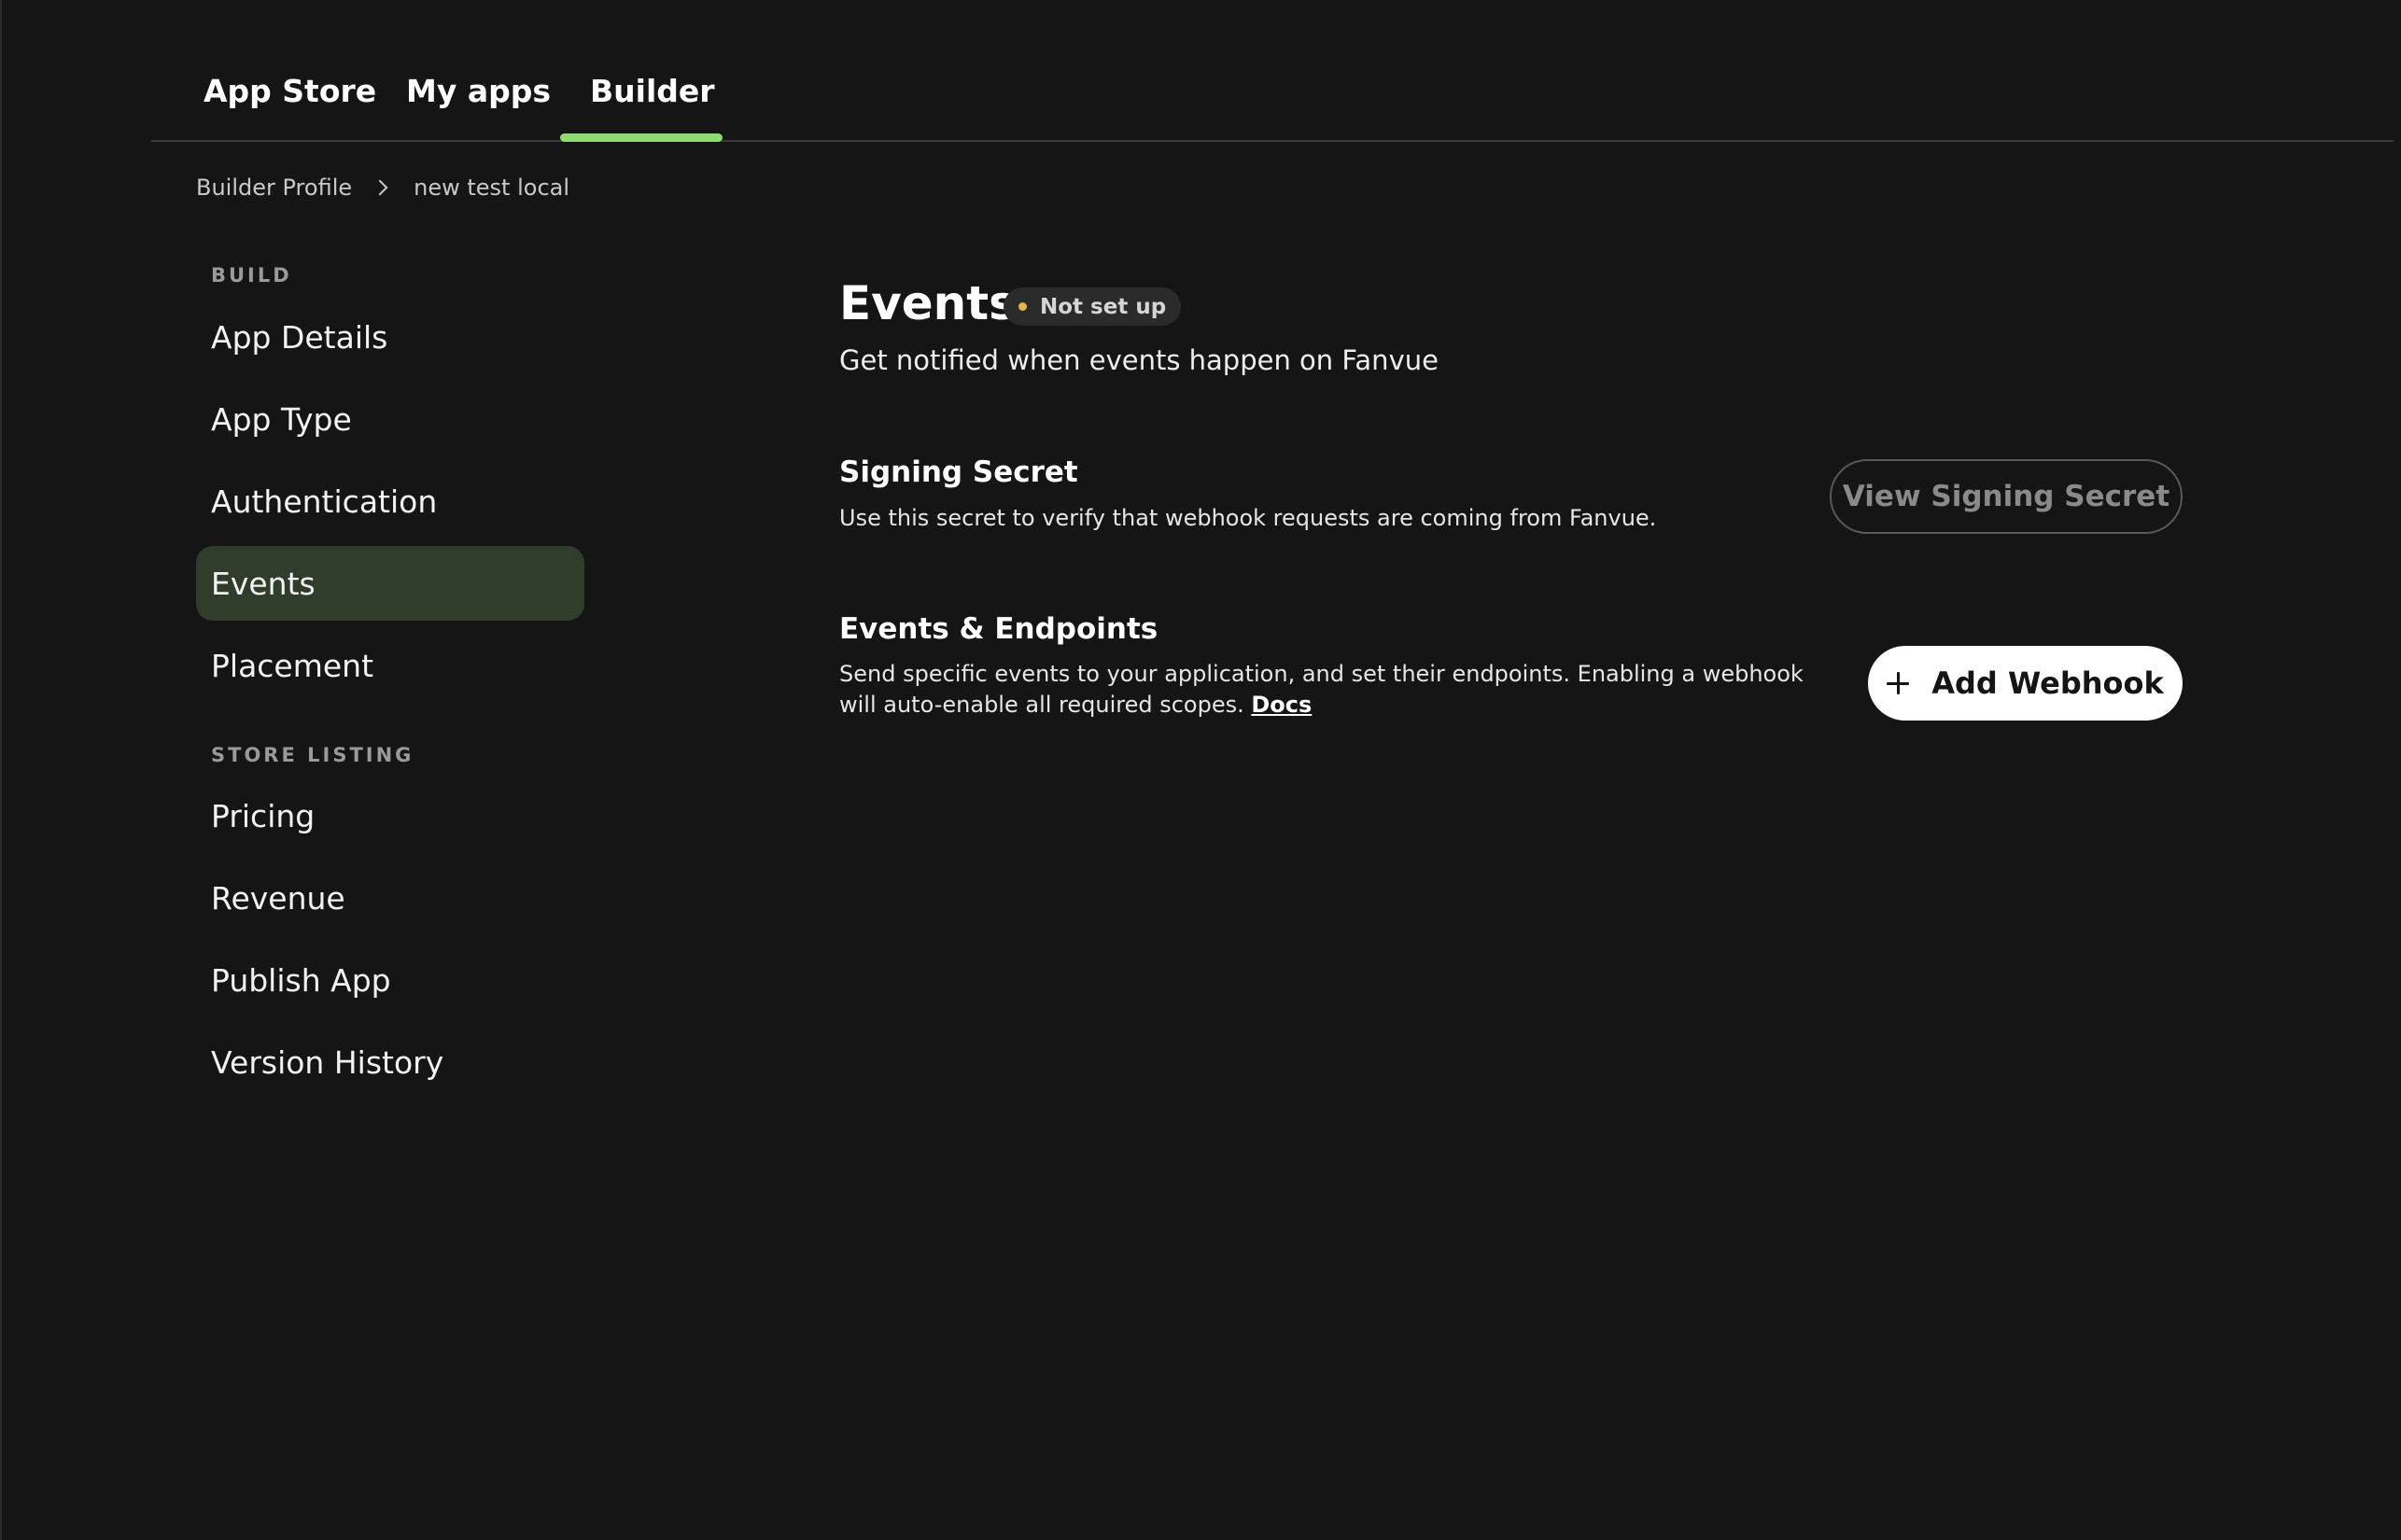  What do you see at coordinates (301, 980) in the screenshot?
I see `sidebar-item-label: Publish App` at bounding box center [301, 980].